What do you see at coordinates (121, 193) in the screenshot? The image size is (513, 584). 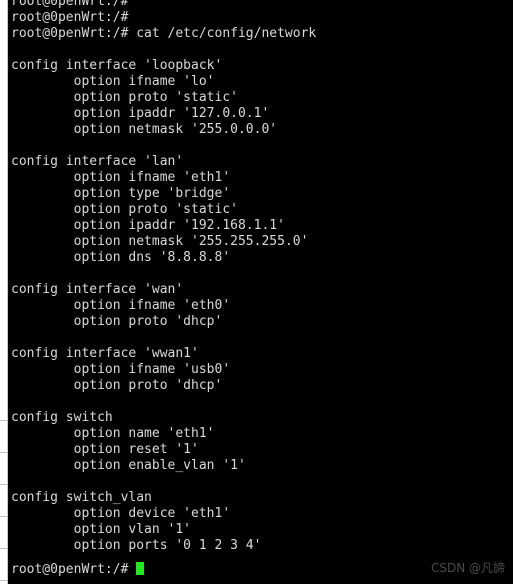 I see `terminal-line: option type 'bridge'` at bounding box center [121, 193].